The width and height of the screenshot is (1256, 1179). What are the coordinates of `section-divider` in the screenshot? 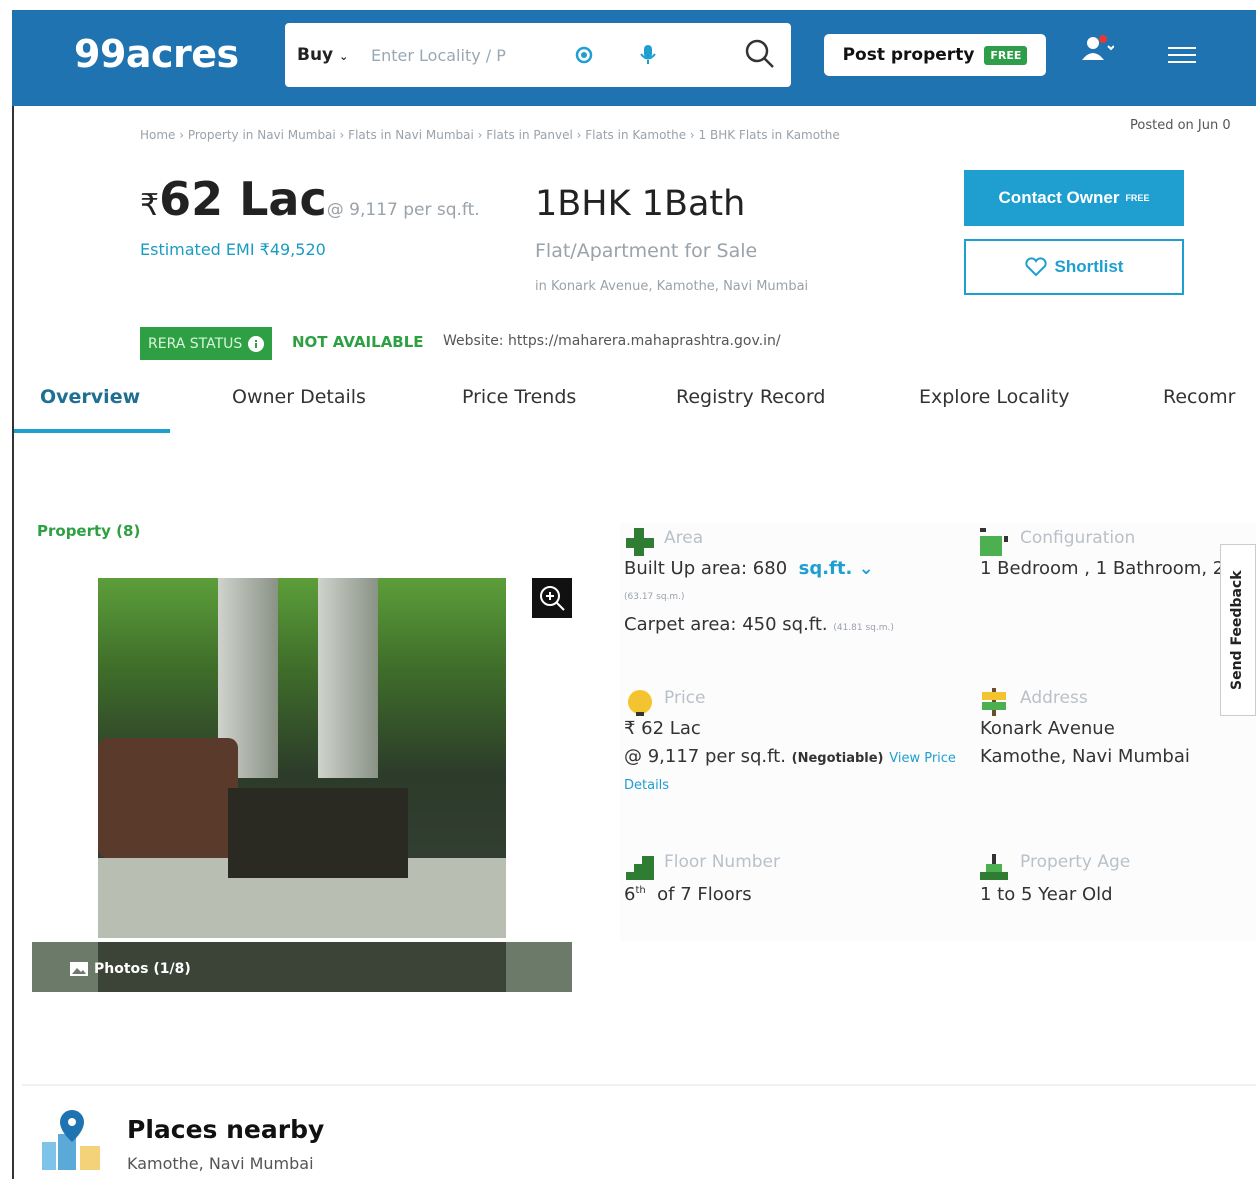 It's located at (639, 1085).